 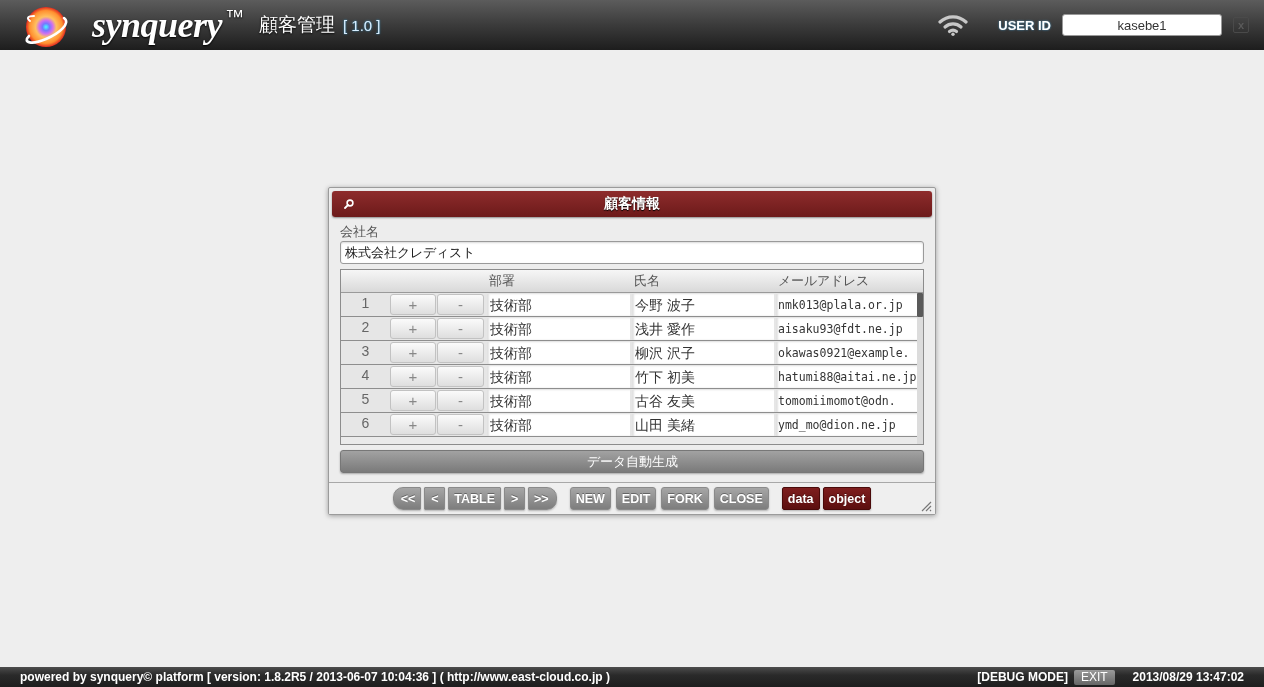 What do you see at coordinates (703, 353) in the screenshot?
I see `table-cell: 柳沢 沢子` at bounding box center [703, 353].